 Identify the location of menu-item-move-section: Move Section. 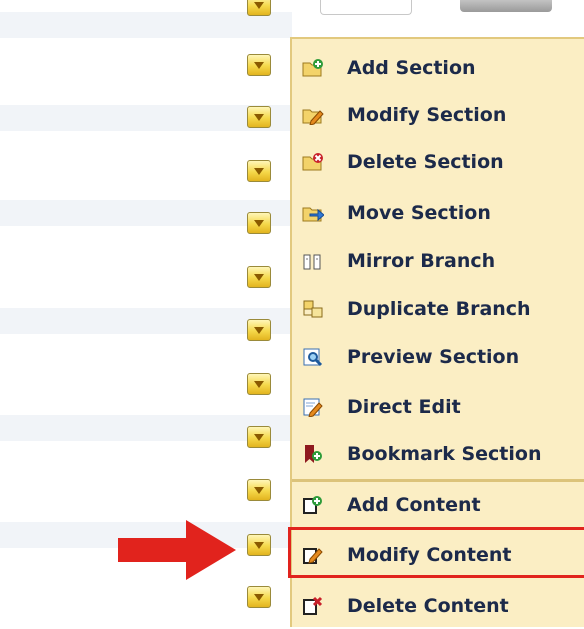
(438, 213).